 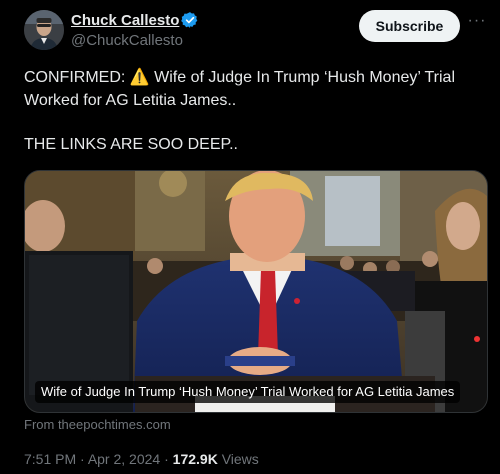 What do you see at coordinates (130, 100) in the screenshot?
I see `tweet-text-line-2: Worked for AG Letitia James..` at bounding box center [130, 100].